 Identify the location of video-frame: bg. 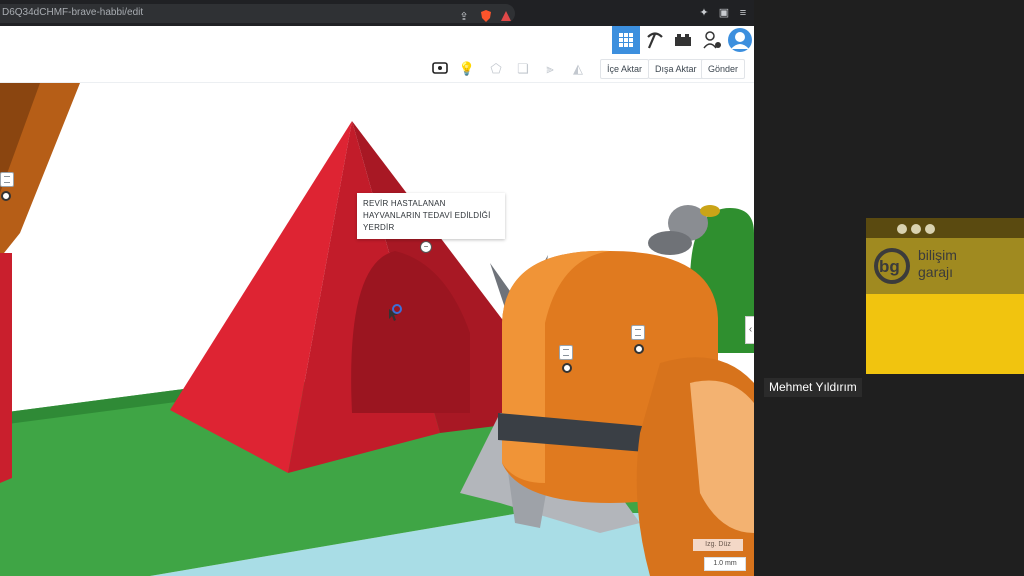
(945, 296).